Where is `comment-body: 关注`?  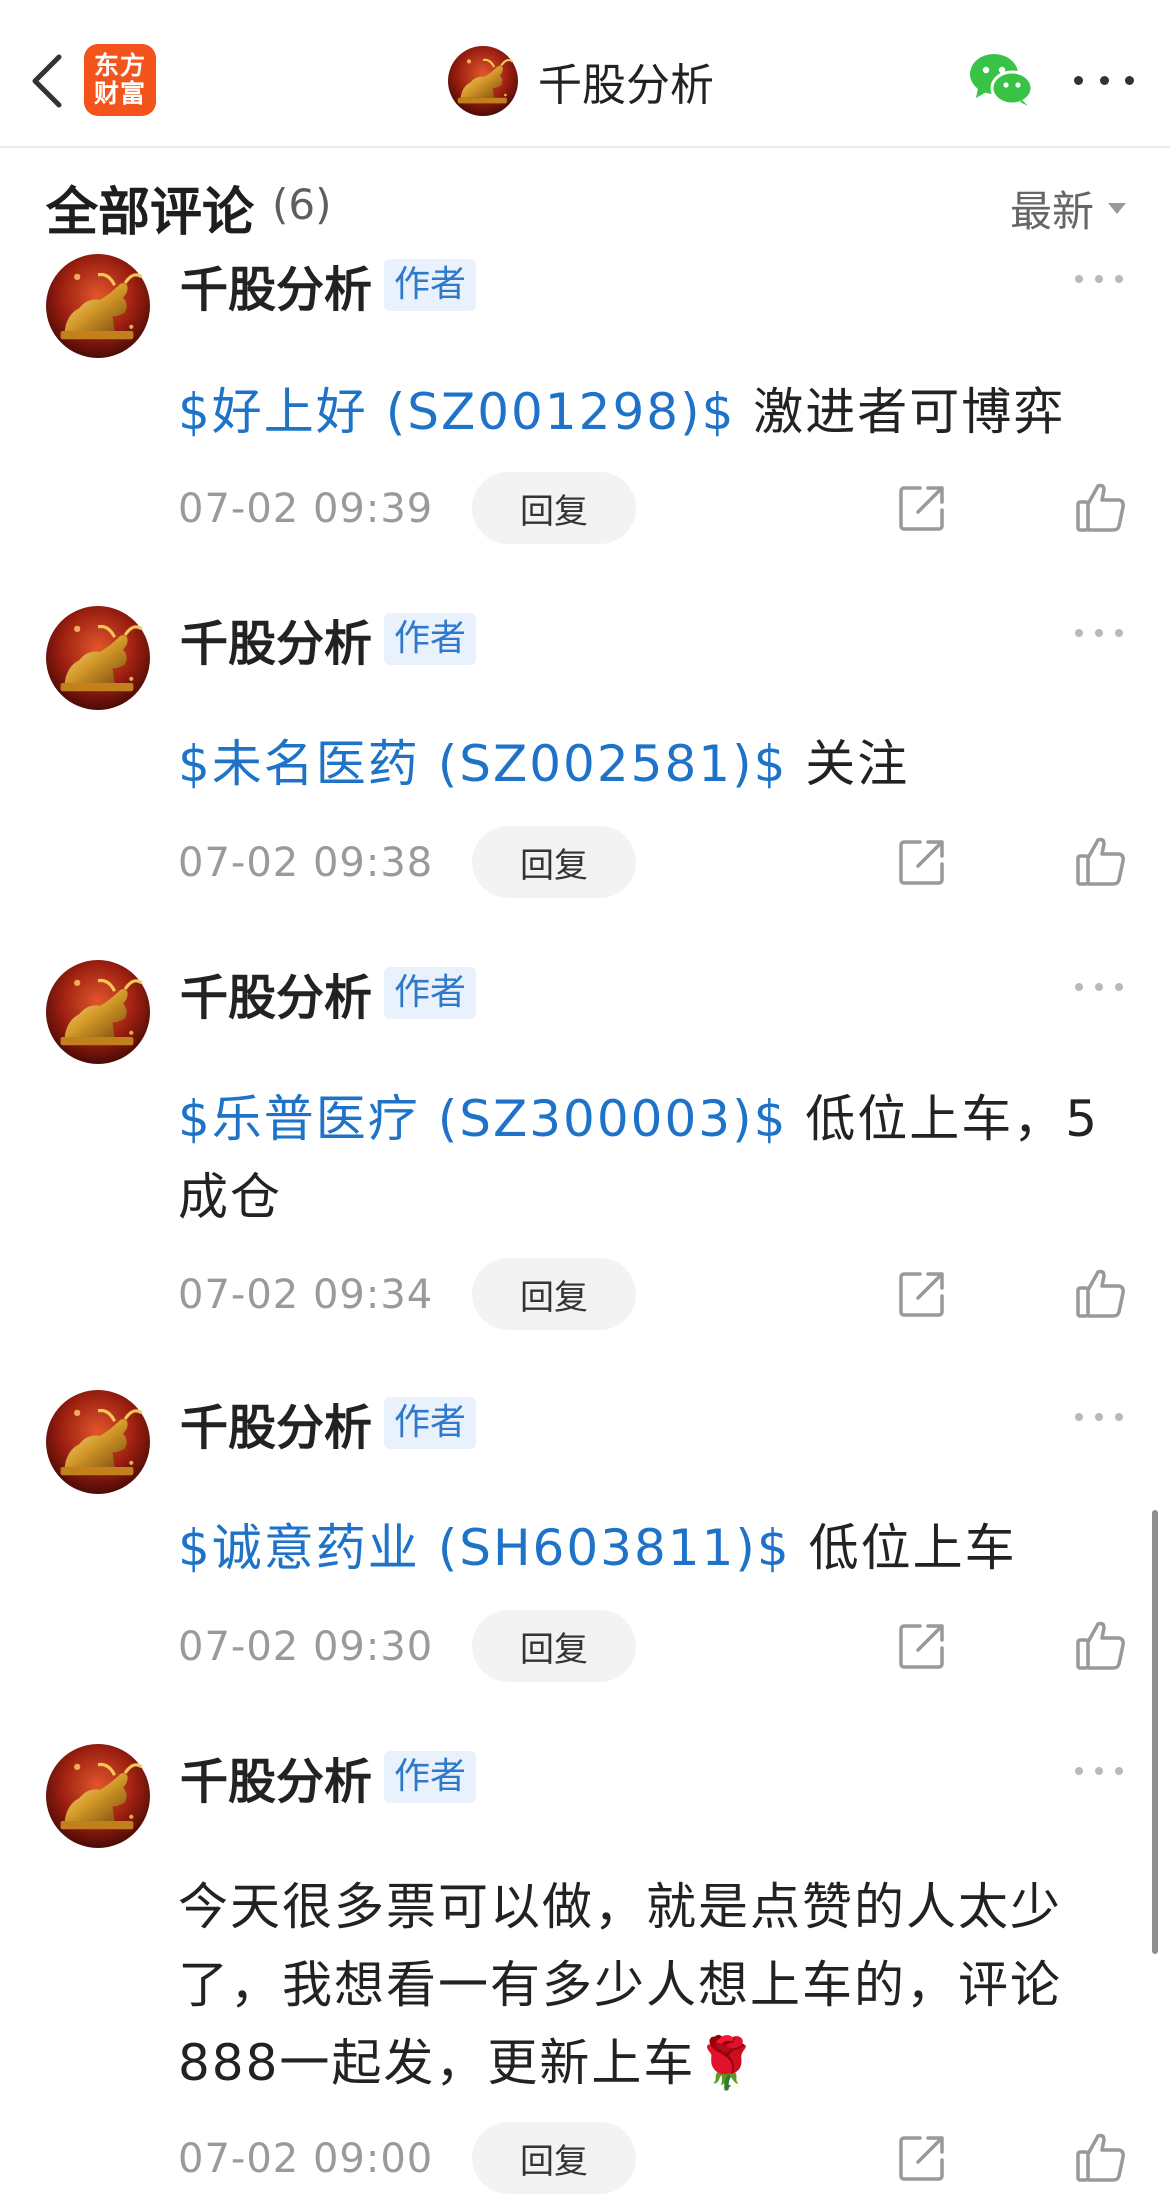 comment-body: 关注 is located at coordinates (848, 764).